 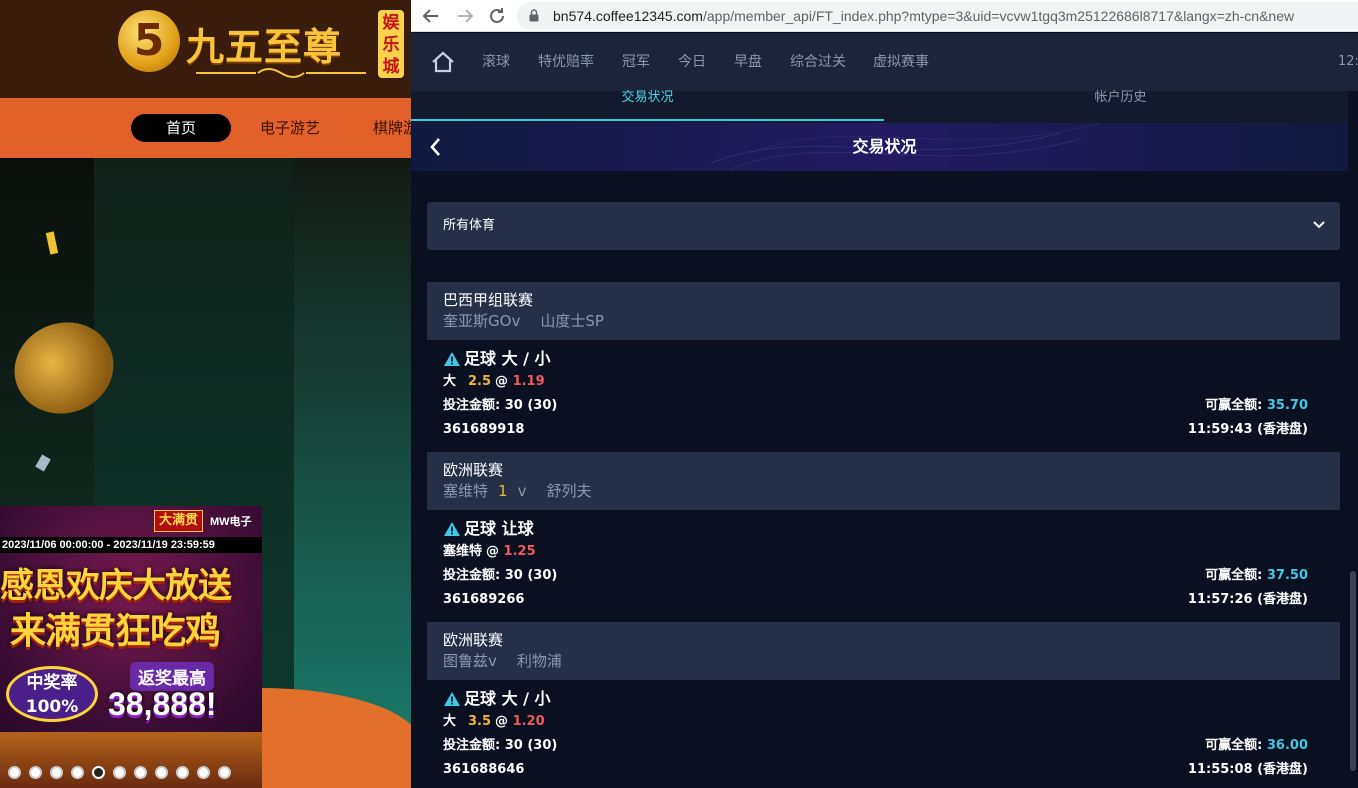 What do you see at coordinates (469, 225) in the screenshot?
I see `sport-filter-value: 所有体育` at bounding box center [469, 225].